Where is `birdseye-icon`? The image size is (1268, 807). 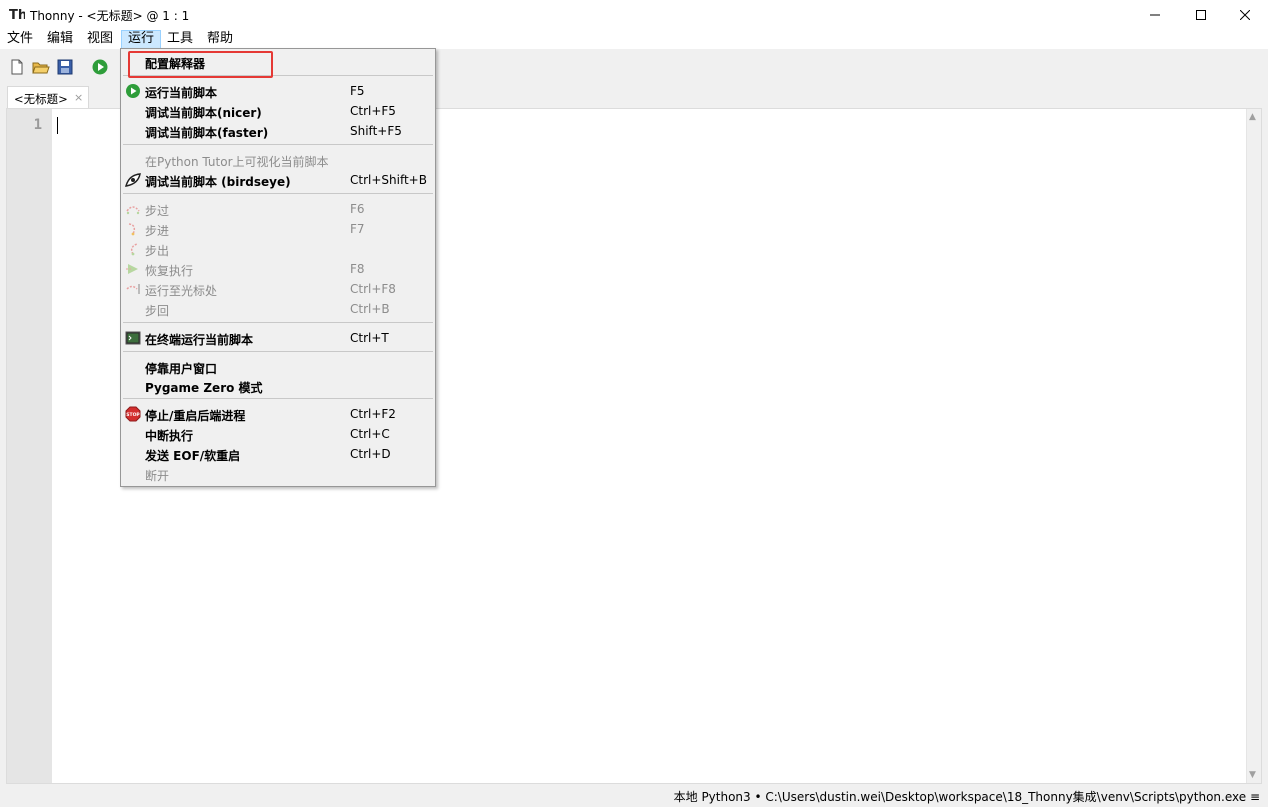
birdseye-icon is located at coordinates (133, 180).